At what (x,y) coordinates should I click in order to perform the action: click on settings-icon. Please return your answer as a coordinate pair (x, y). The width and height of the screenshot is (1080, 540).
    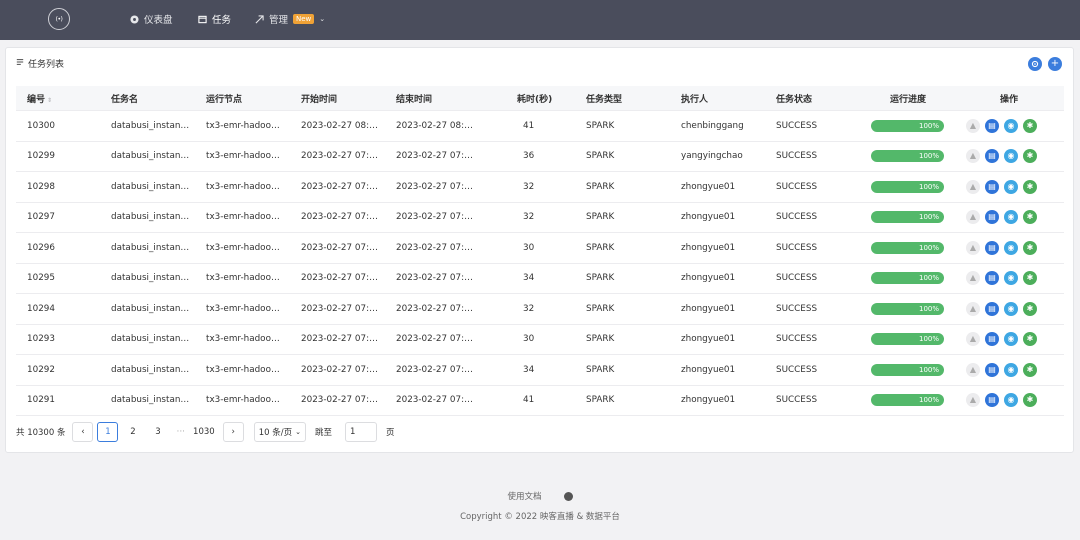
    Looking at the image, I should click on (1035, 64).